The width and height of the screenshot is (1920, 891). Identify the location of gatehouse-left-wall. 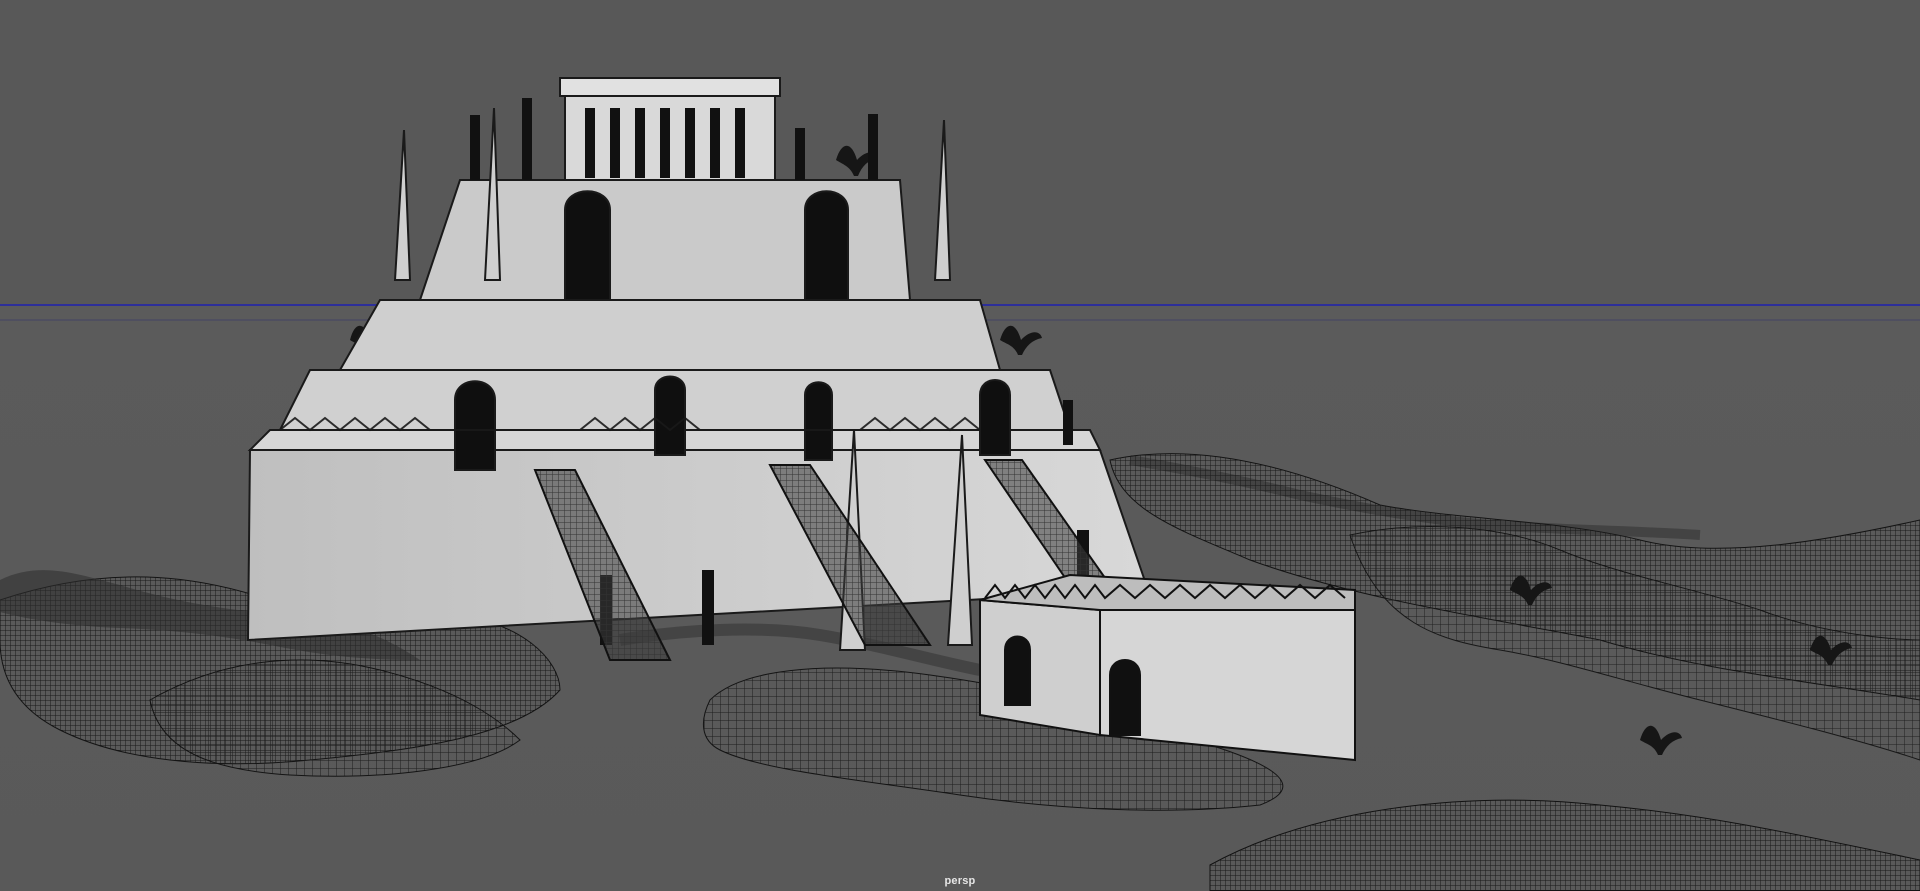
(1040, 667).